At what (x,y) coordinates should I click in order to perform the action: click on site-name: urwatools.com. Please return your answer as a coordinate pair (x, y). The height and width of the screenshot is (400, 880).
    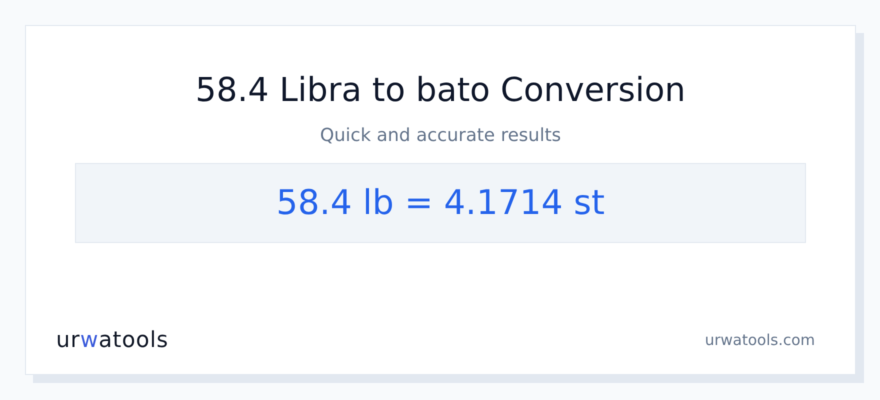
    Looking at the image, I should click on (759, 341).